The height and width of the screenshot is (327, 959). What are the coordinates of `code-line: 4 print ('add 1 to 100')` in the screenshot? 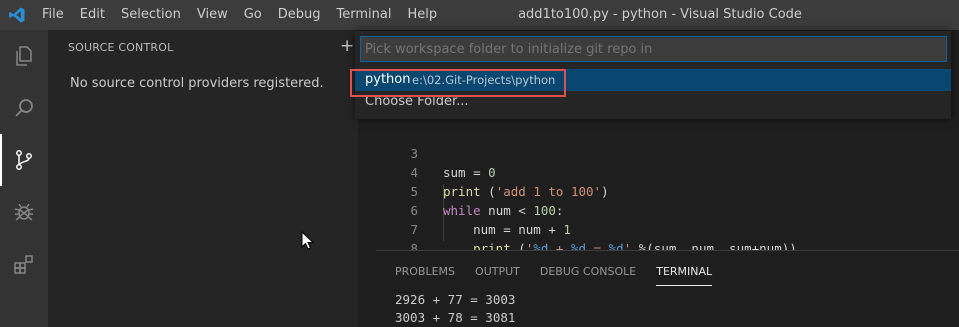 It's located at (658, 171).